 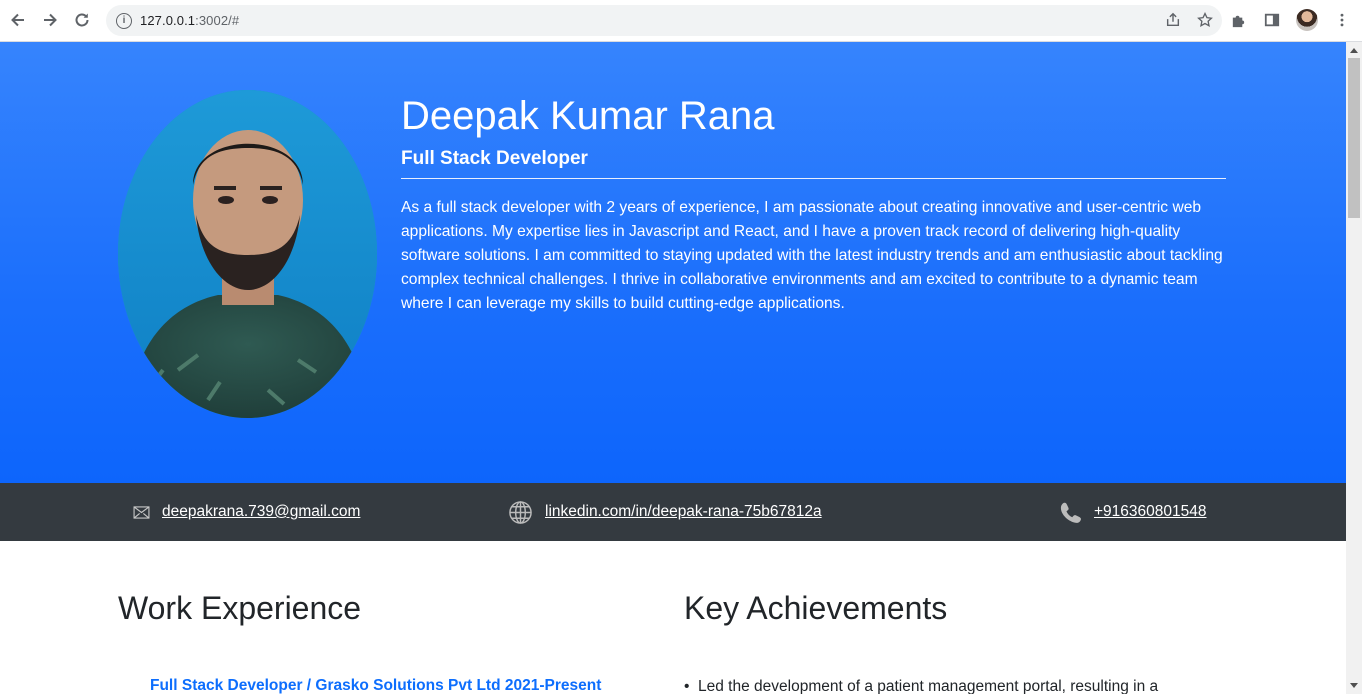 I want to click on page-title: Deepak Kumar Rana, so click(x=588, y=116).